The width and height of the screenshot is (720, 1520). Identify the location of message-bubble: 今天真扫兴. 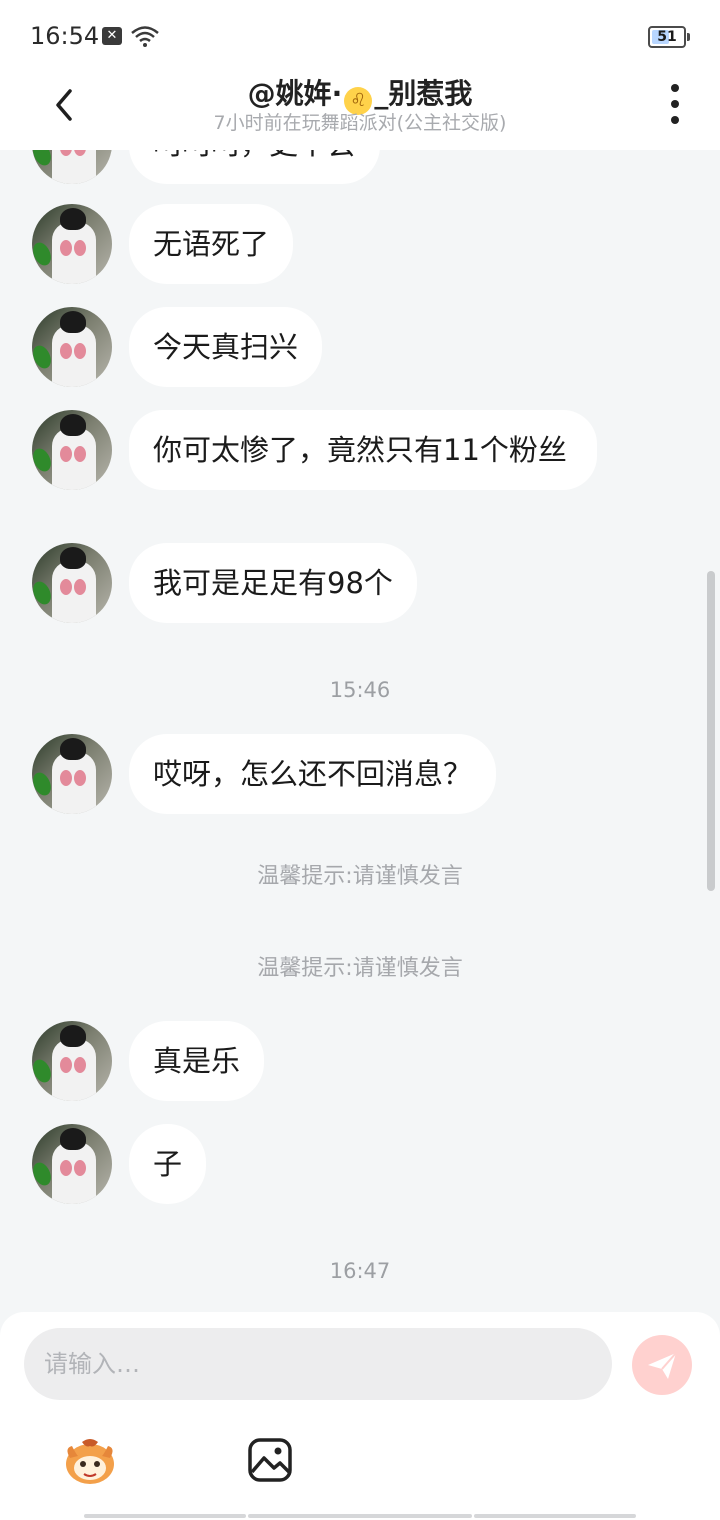
(226, 347).